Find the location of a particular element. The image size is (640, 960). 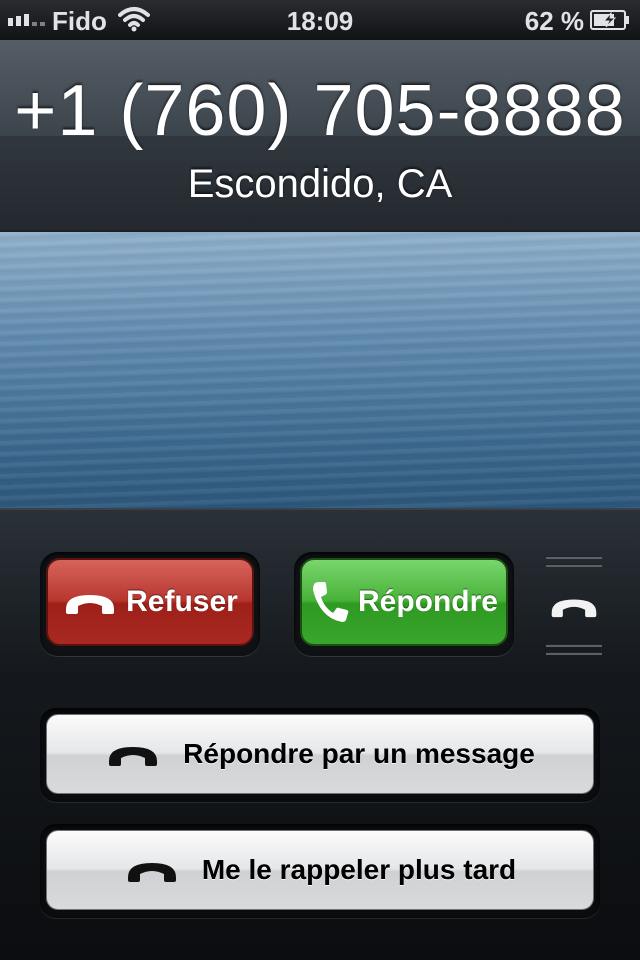

decline-button-well: Refuser is located at coordinates (150, 604).